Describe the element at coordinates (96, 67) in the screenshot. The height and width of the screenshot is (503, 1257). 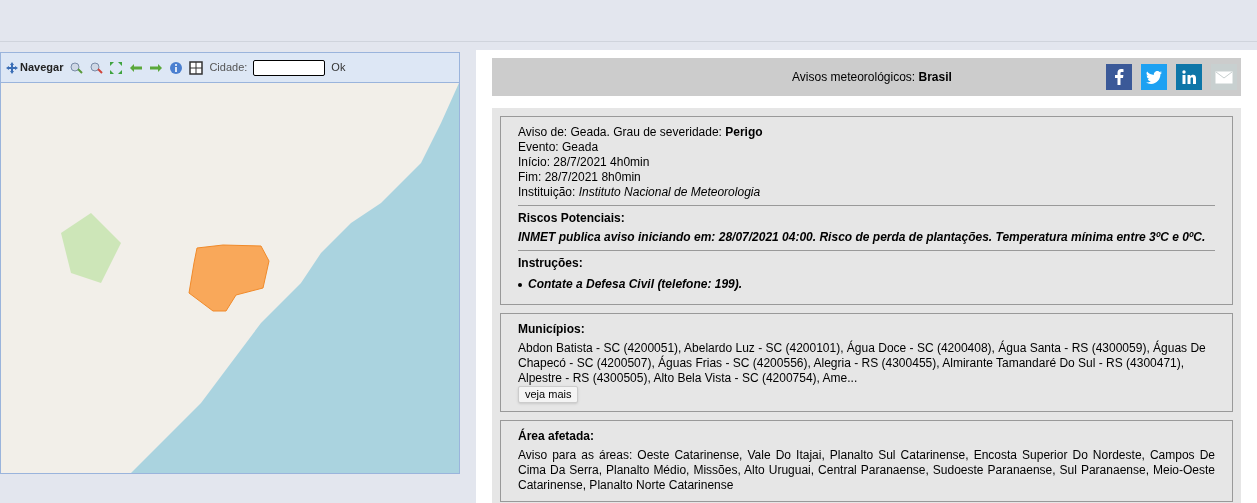
I see `zoom-out-icon` at that location.